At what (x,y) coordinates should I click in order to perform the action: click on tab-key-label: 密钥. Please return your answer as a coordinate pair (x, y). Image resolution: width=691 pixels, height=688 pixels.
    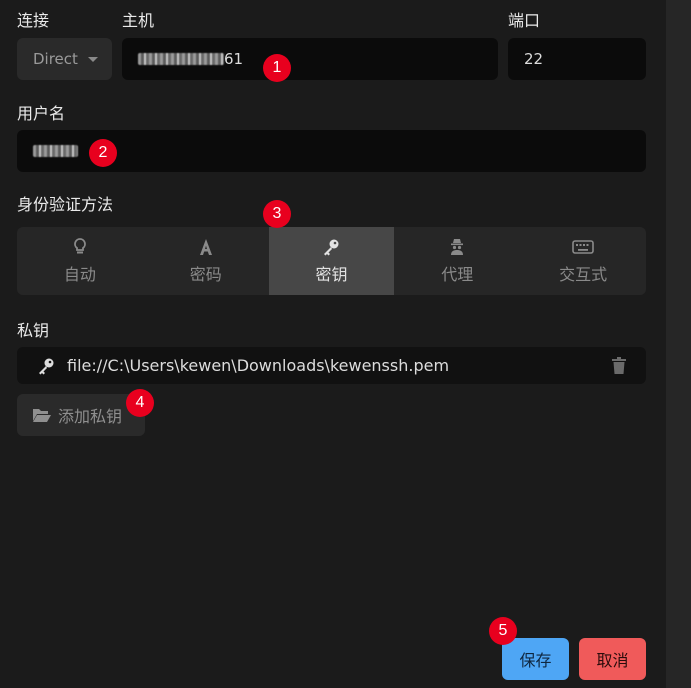
    Looking at the image, I should click on (331, 274).